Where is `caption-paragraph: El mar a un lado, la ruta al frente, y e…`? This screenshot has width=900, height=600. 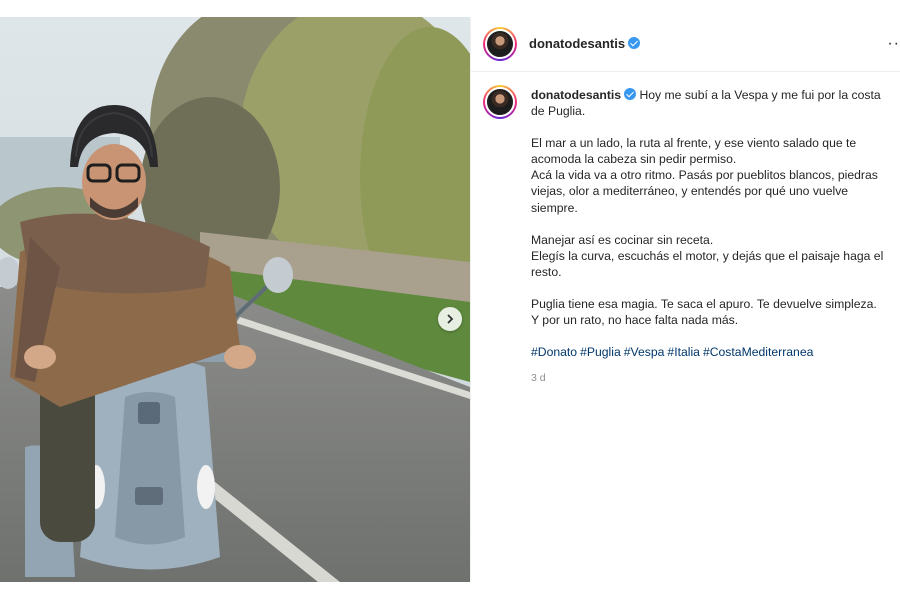 caption-paragraph: El mar a un lado, la ruta al frente, y e… is located at coordinates (704, 175).